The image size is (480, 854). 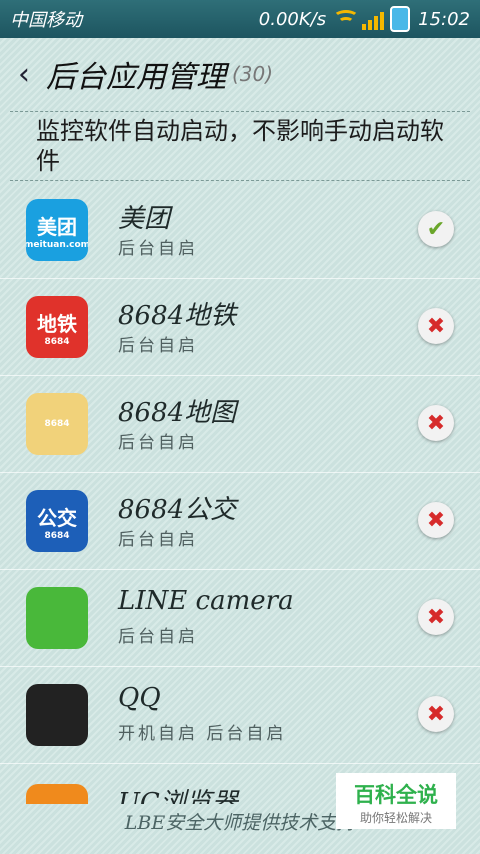 I want to click on icon-text: 美团, so click(x=57, y=226).